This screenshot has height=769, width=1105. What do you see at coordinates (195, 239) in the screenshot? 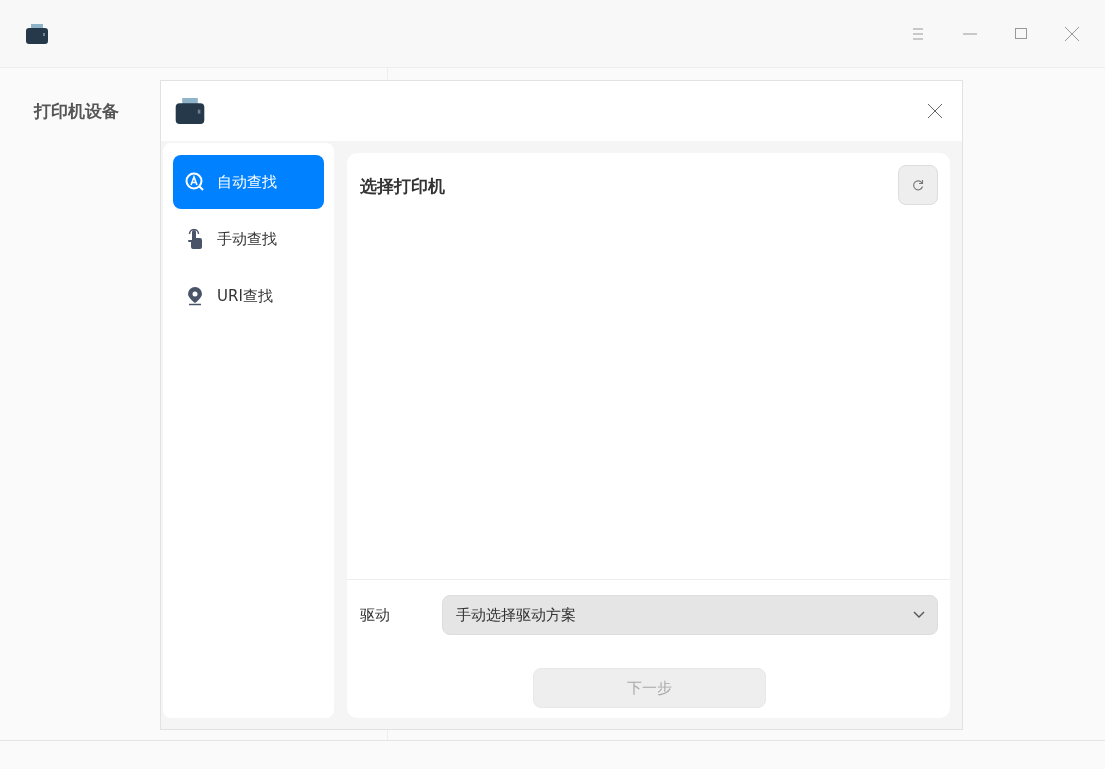
I see `hand-pointer-icon` at bounding box center [195, 239].